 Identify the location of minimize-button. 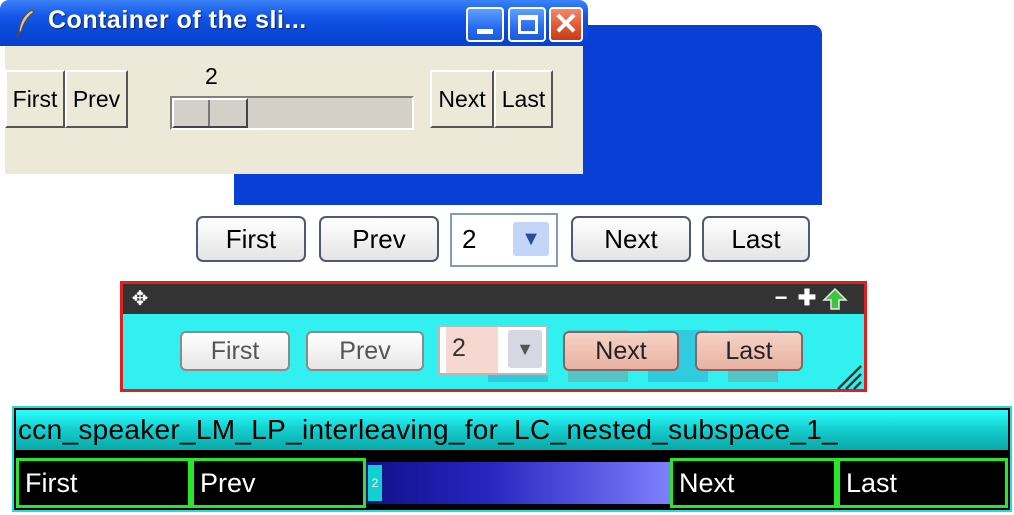
(485, 24).